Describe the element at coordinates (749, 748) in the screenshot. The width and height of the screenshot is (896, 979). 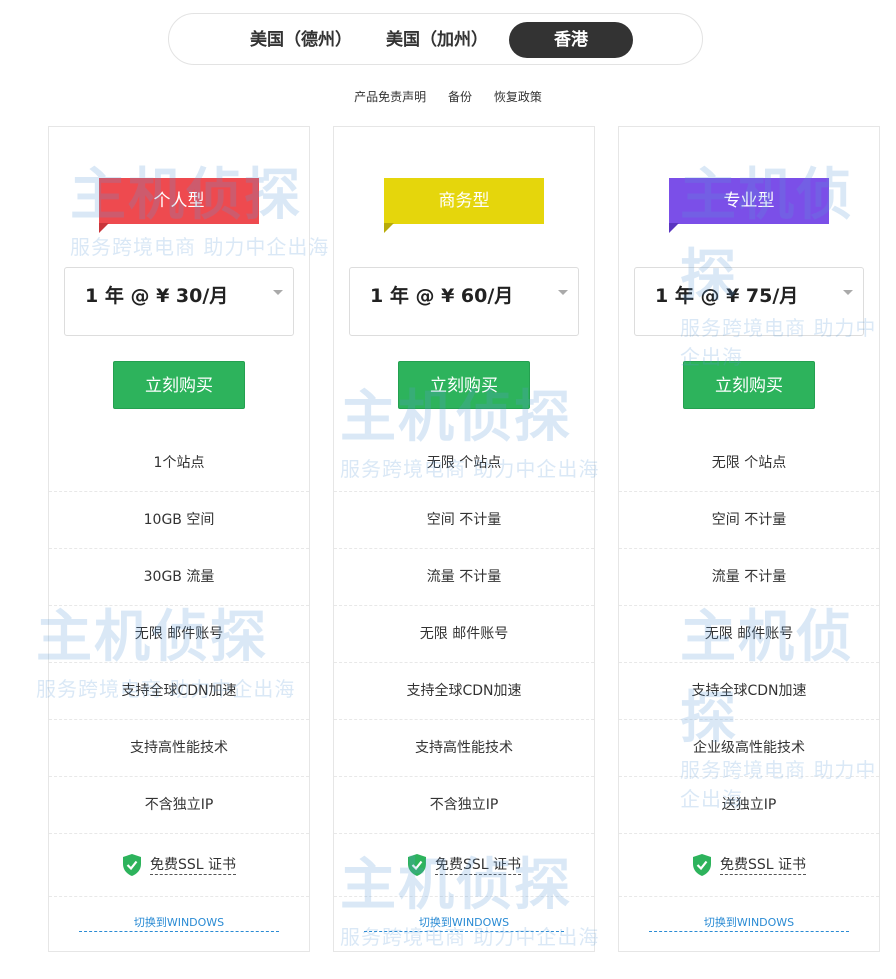
I see `feature-item: 企业级高性能技术` at that location.